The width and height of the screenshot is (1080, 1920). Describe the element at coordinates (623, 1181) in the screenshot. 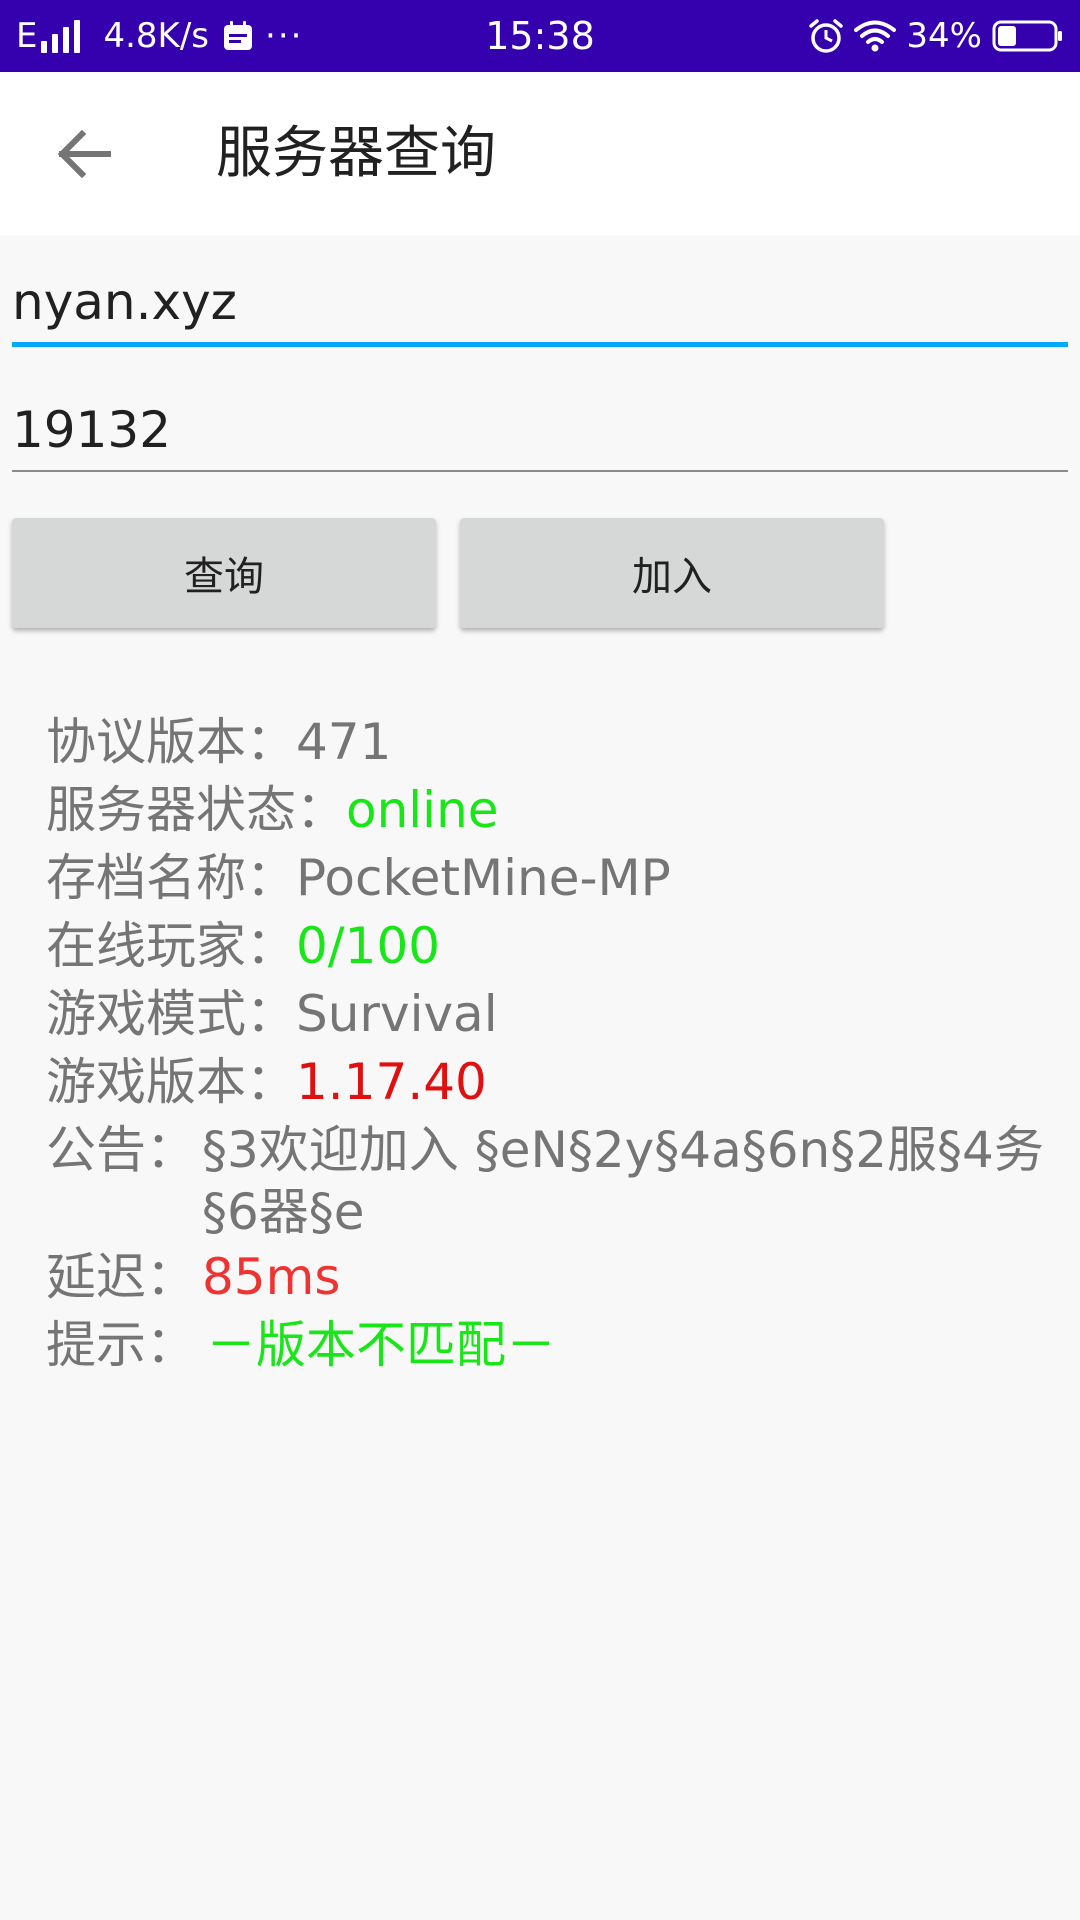

I see `motd-value: §3欢迎加入 §eN§2y§4a§6n§2服§4务§6器§e` at that location.